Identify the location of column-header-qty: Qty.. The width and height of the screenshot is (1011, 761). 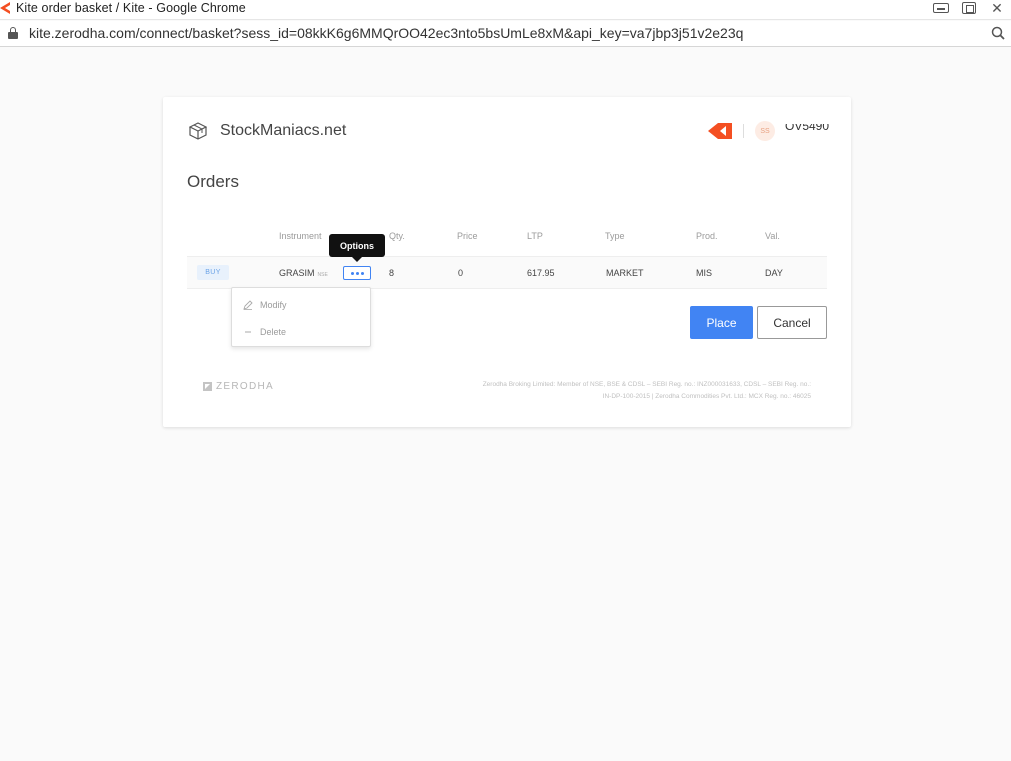
(397, 236).